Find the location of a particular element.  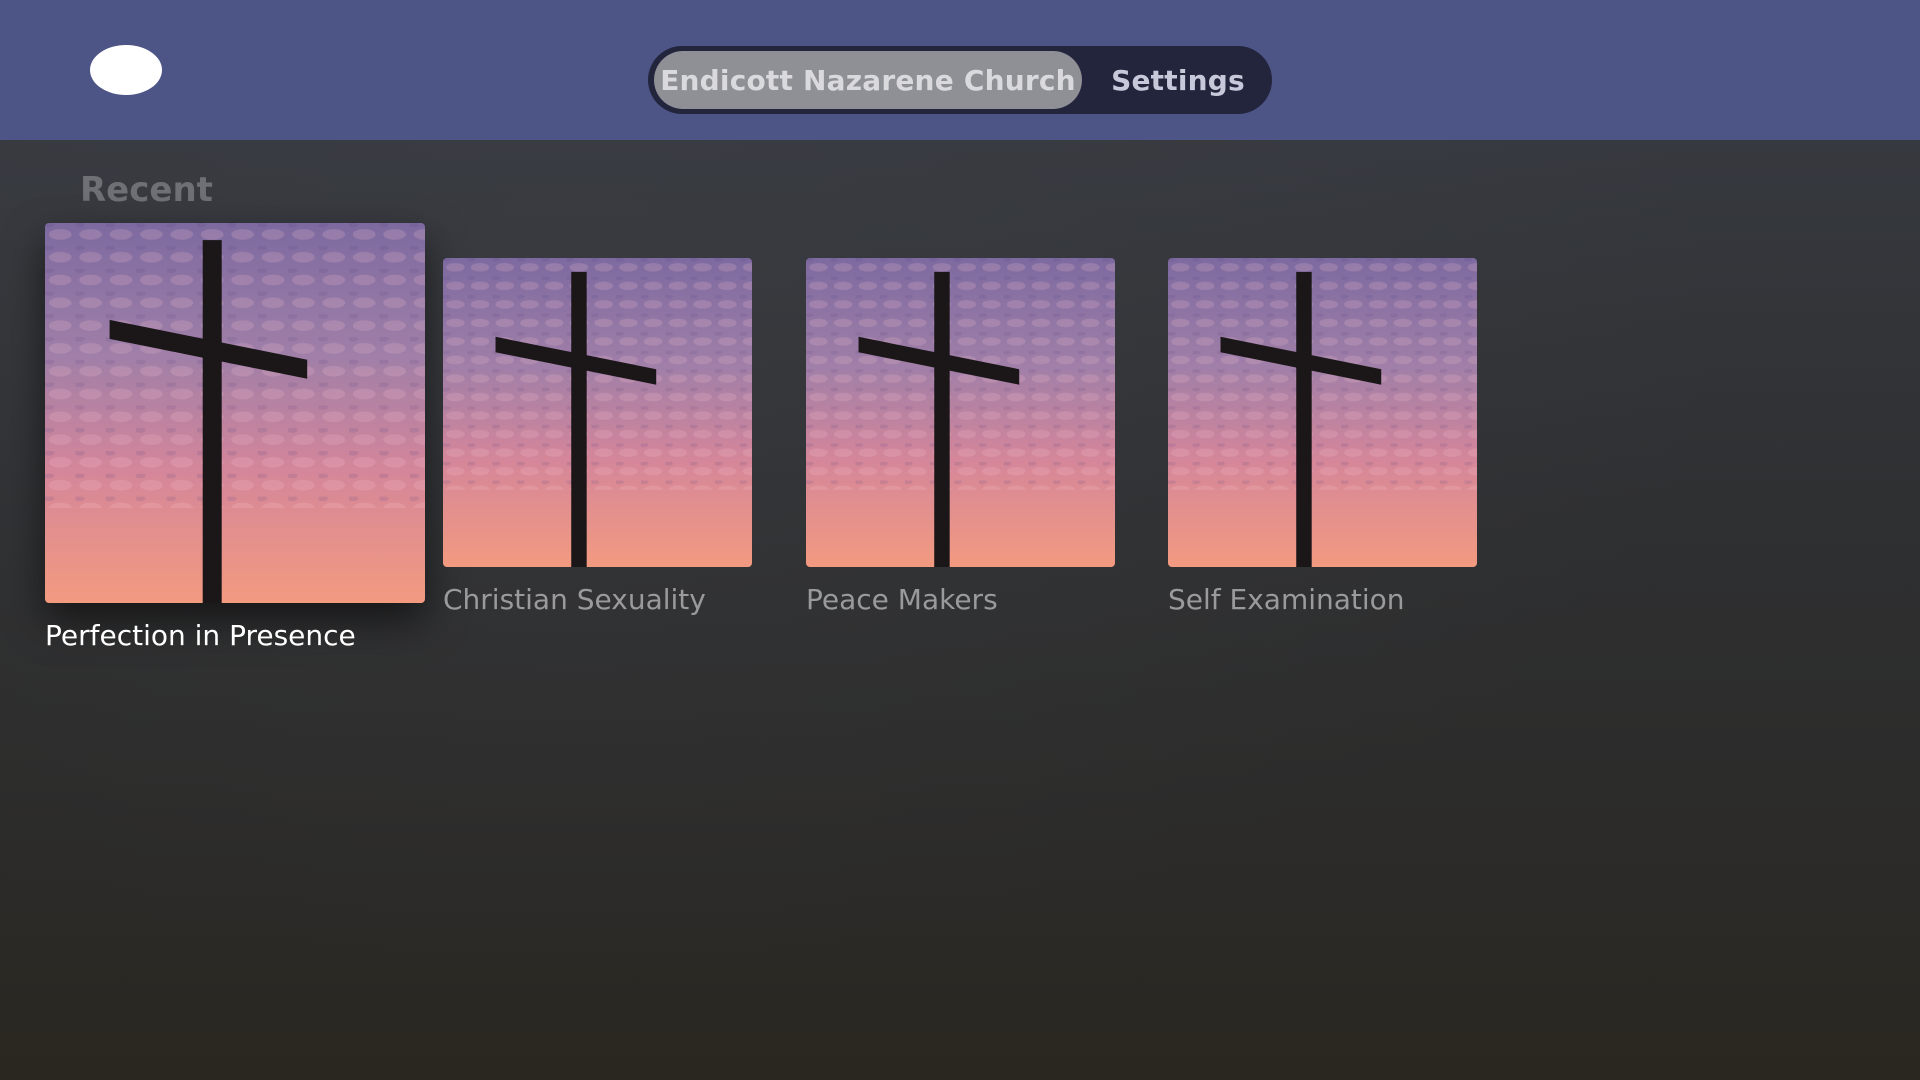

media-card: Perfection in Presence is located at coordinates (235, 443).